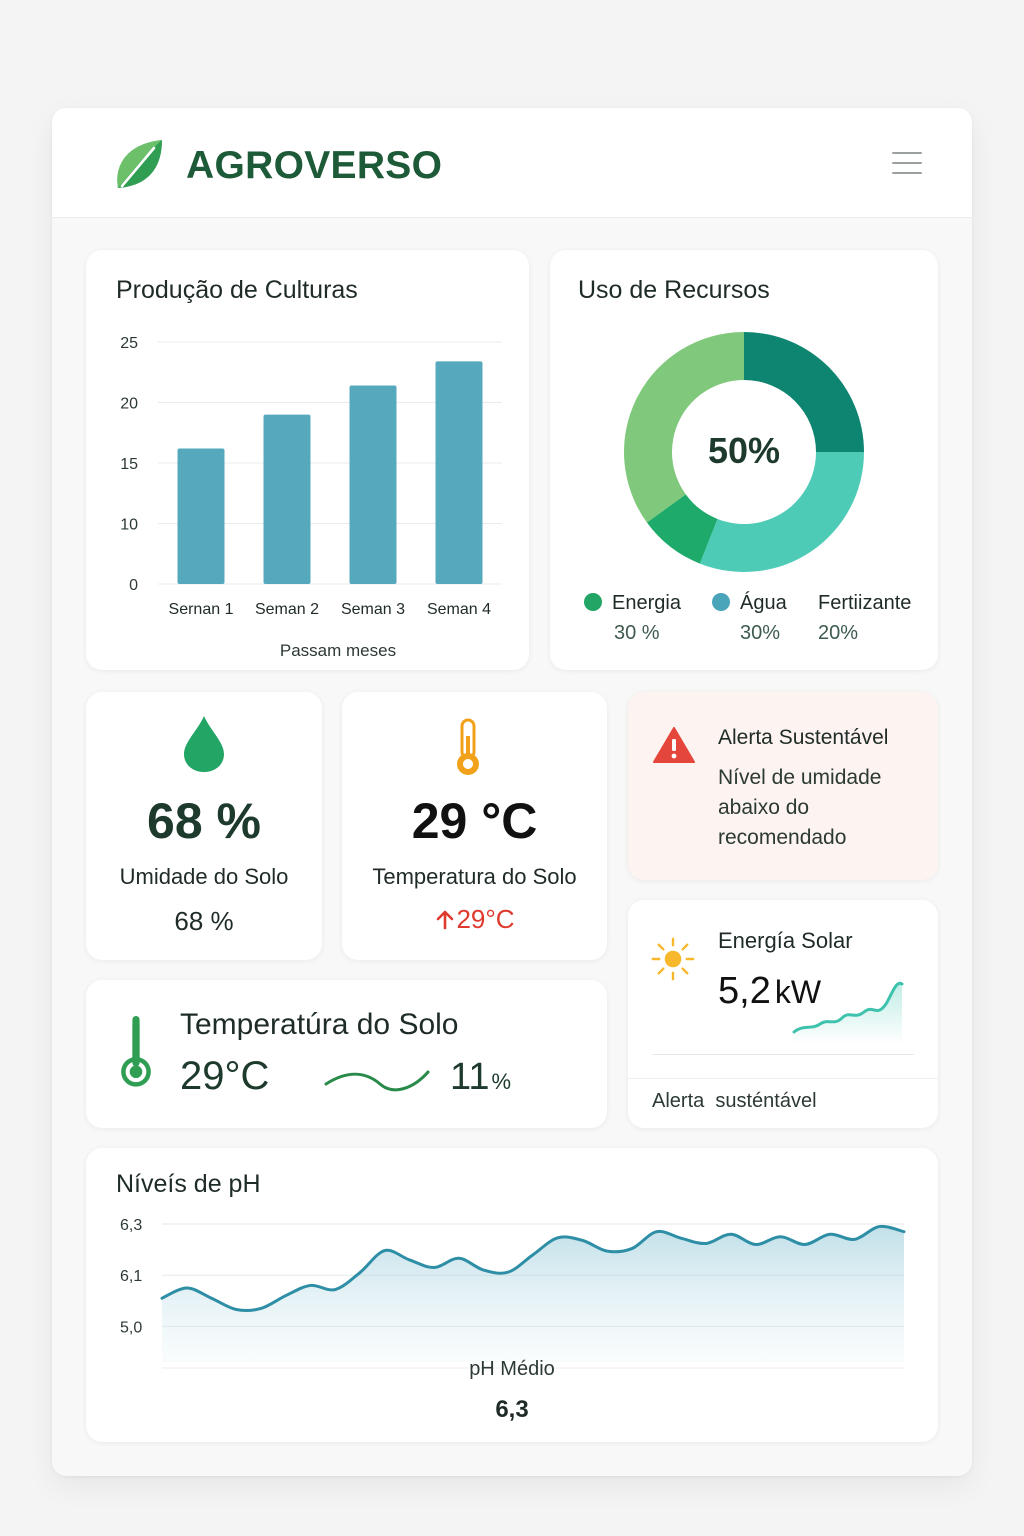 This screenshot has width=1024, height=1536. What do you see at coordinates (481, 1077) in the screenshot?
I see `wide-temp-percent: 11%` at bounding box center [481, 1077].